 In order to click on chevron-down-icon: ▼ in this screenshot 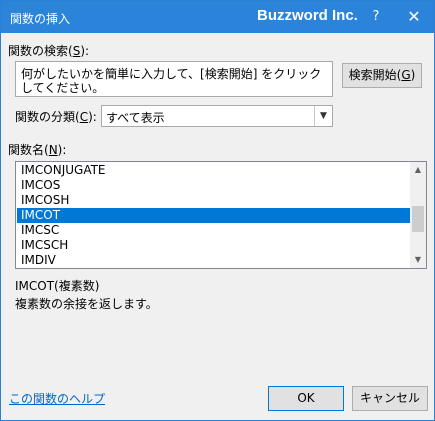, I will do `click(323, 116)`.